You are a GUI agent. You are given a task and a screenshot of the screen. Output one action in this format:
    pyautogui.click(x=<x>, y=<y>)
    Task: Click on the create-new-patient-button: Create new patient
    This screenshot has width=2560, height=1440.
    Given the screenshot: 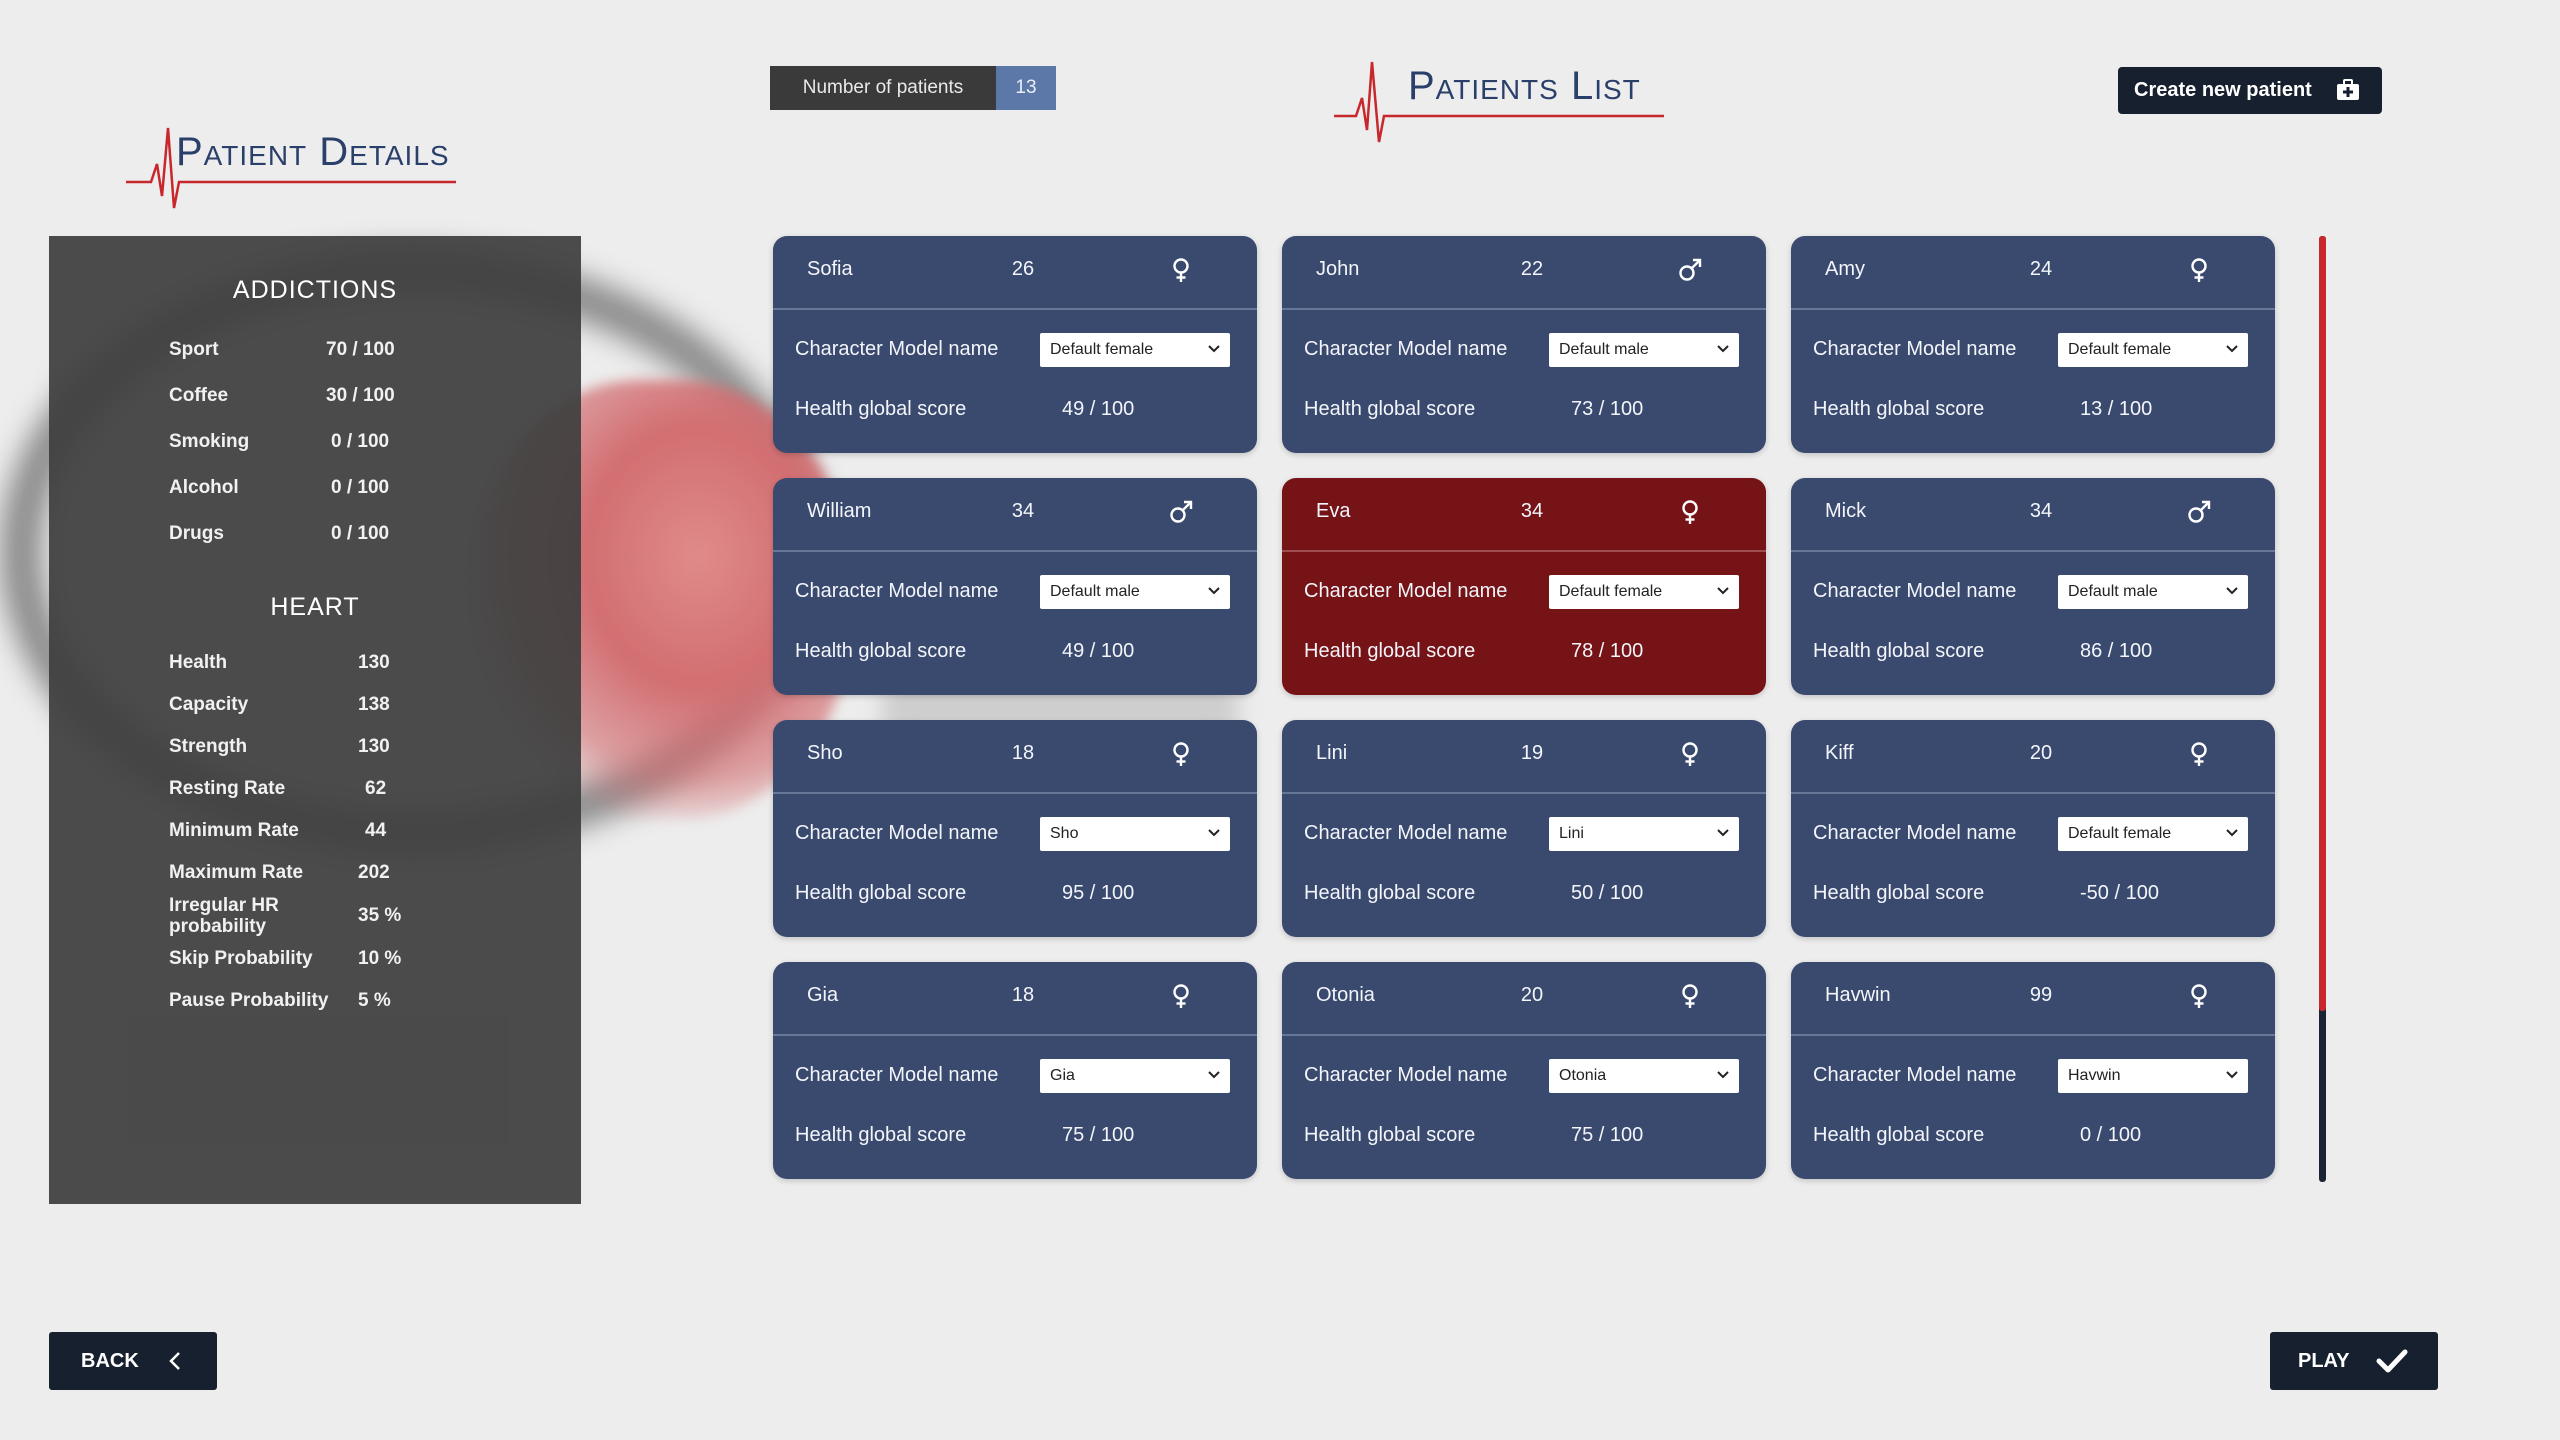 What is the action you would take?
    pyautogui.click(x=2250, y=90)
    